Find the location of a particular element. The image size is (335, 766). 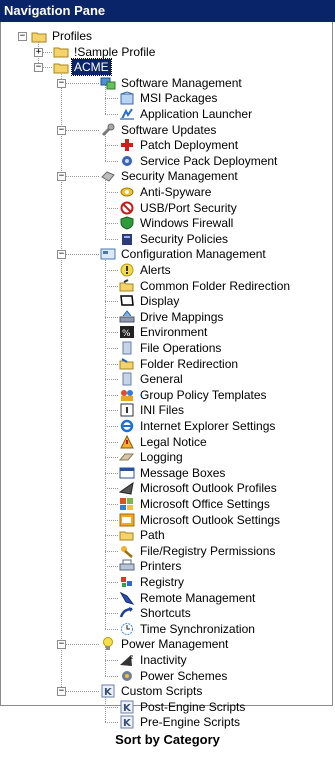

tree-item-label: Custom Scripts is located at coordinates (162, 691).